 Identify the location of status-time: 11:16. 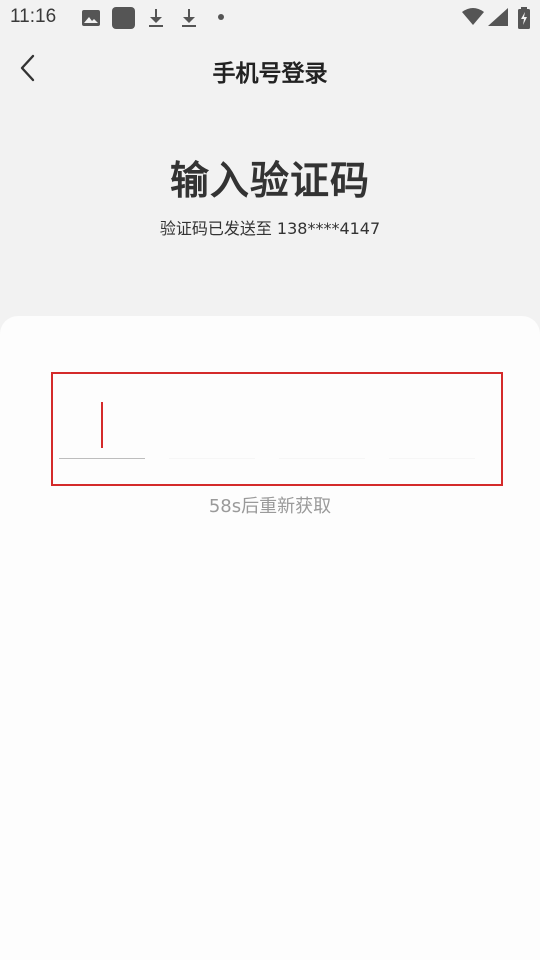
(33, 16).